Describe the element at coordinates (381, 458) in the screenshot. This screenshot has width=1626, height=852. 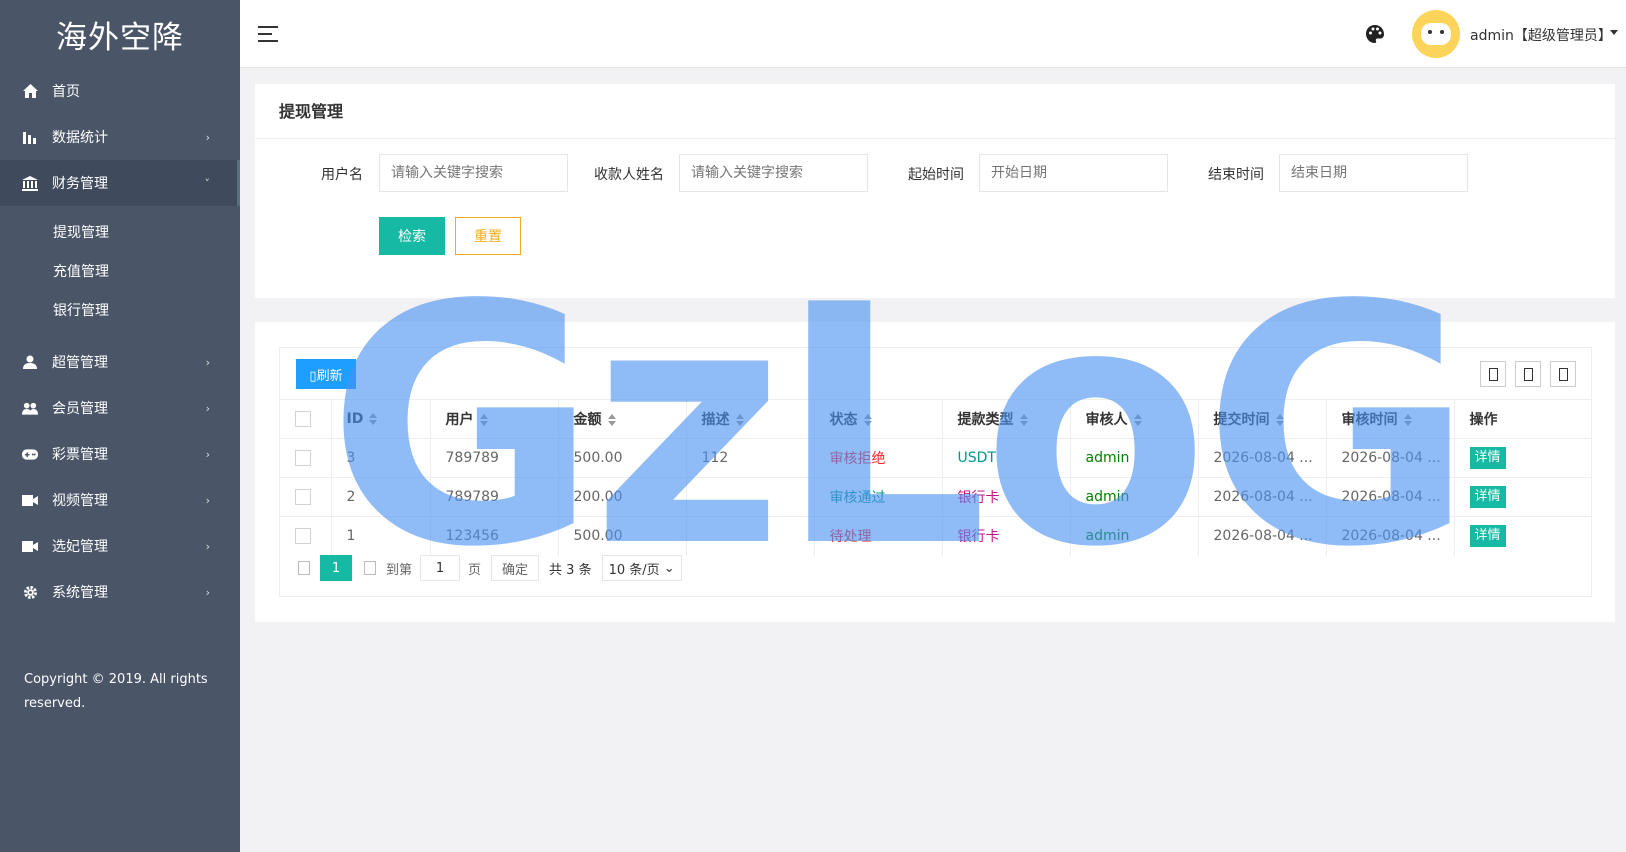
I see `cell-id: 3` at that location.